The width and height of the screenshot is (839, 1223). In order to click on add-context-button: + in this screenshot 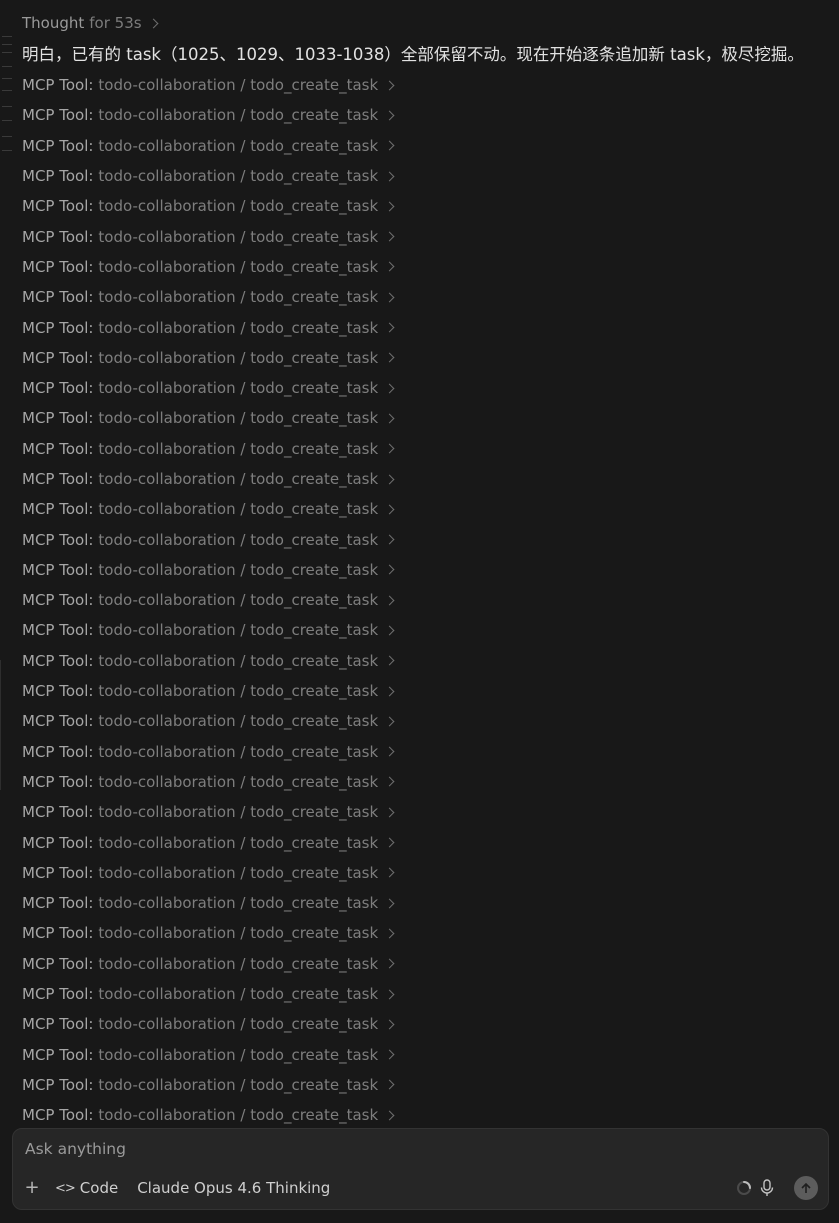, I will do `click(32, 1188)`.